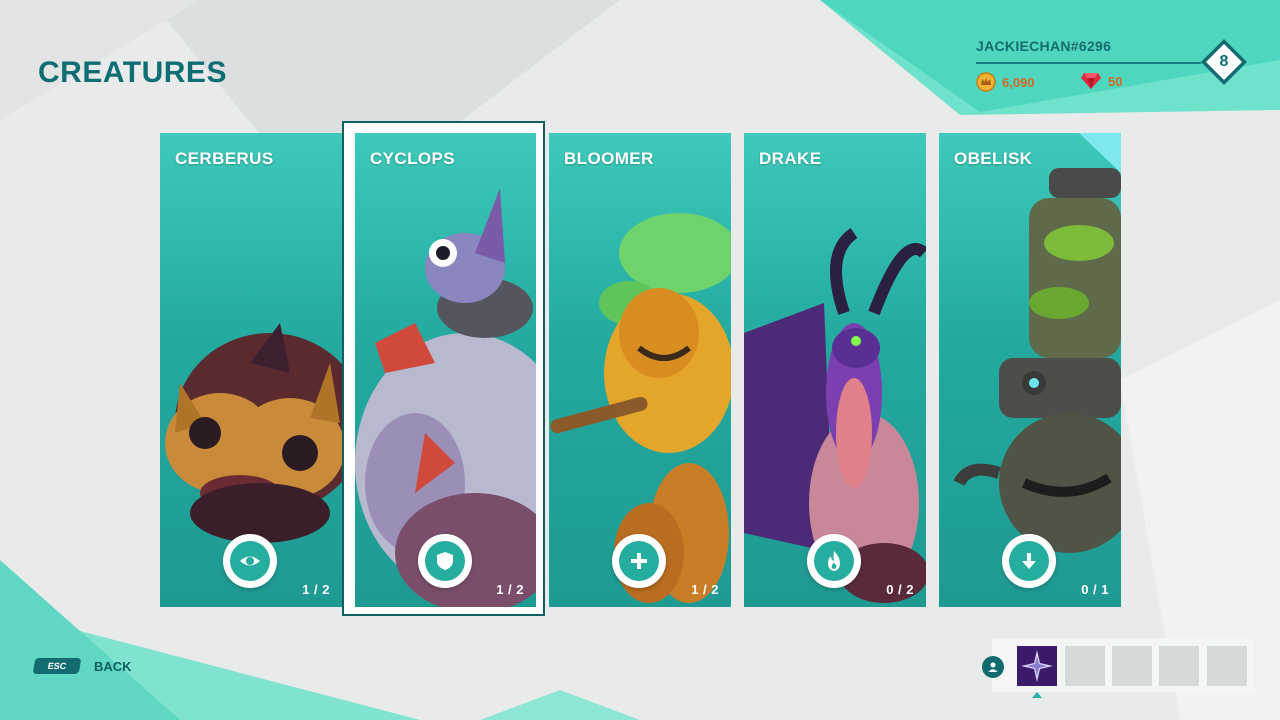 Image resolution: width=1280 pixels, height=720 pixels. What do you see at coordinates (57, 666) in the screenshot?
I see `esc-key-hint: ESC` at bounding box center [57, 666].